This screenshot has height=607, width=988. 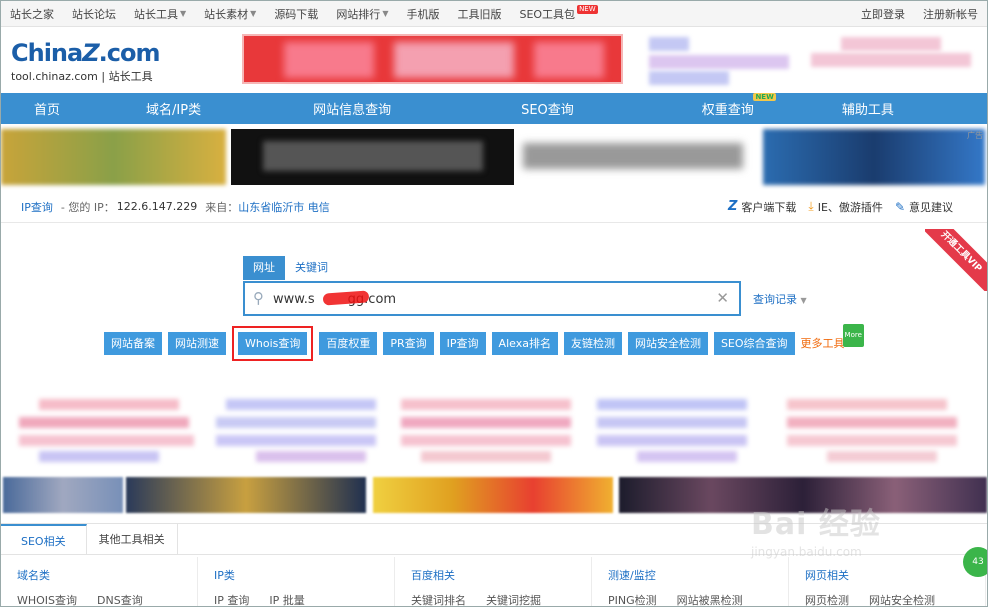 I want to click on tool-category-column: IP类 IP 查询 IP 批量, so click(x=296, y=581).